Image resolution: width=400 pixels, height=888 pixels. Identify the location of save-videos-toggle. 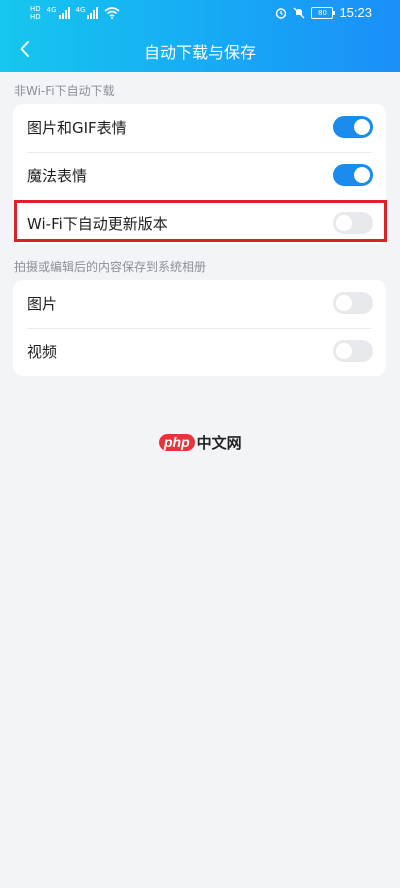
(353, 351).